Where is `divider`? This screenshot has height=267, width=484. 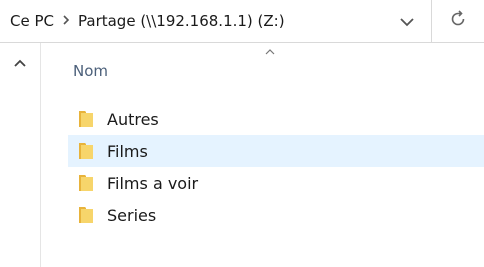 divider is located at coordinates (431, 21).